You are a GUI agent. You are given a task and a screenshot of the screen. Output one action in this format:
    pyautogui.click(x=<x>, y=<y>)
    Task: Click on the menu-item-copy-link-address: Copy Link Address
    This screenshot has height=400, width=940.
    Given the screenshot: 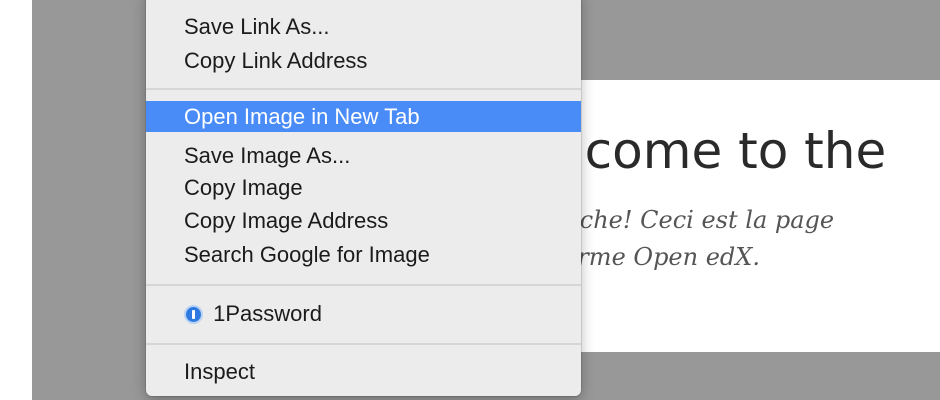 What is the action you would take?
    pyautogui.click(x=363, y=60)
    